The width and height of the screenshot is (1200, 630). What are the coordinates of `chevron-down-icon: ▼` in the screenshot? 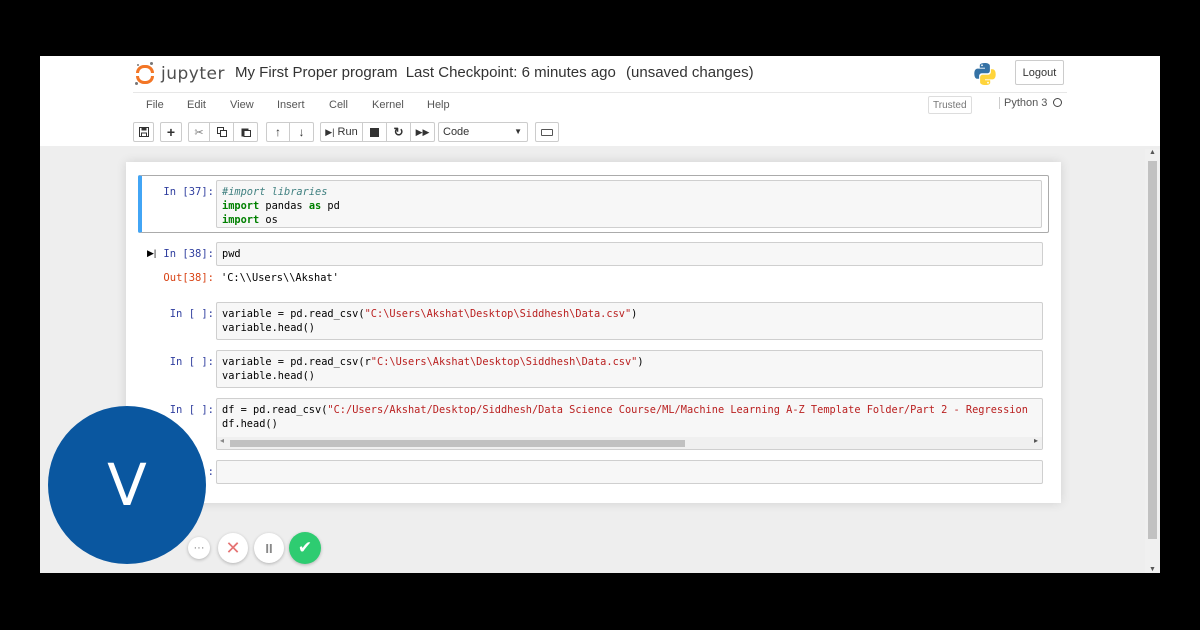 It's located at (518, 131).